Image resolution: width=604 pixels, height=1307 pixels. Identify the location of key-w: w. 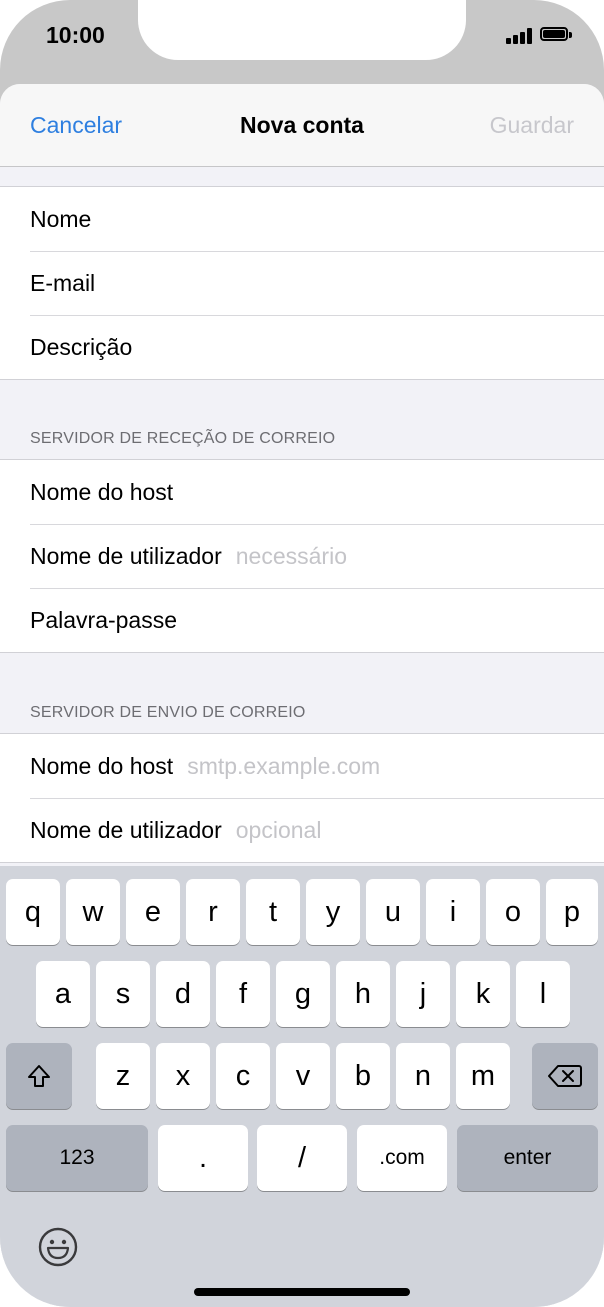
(93, 912).